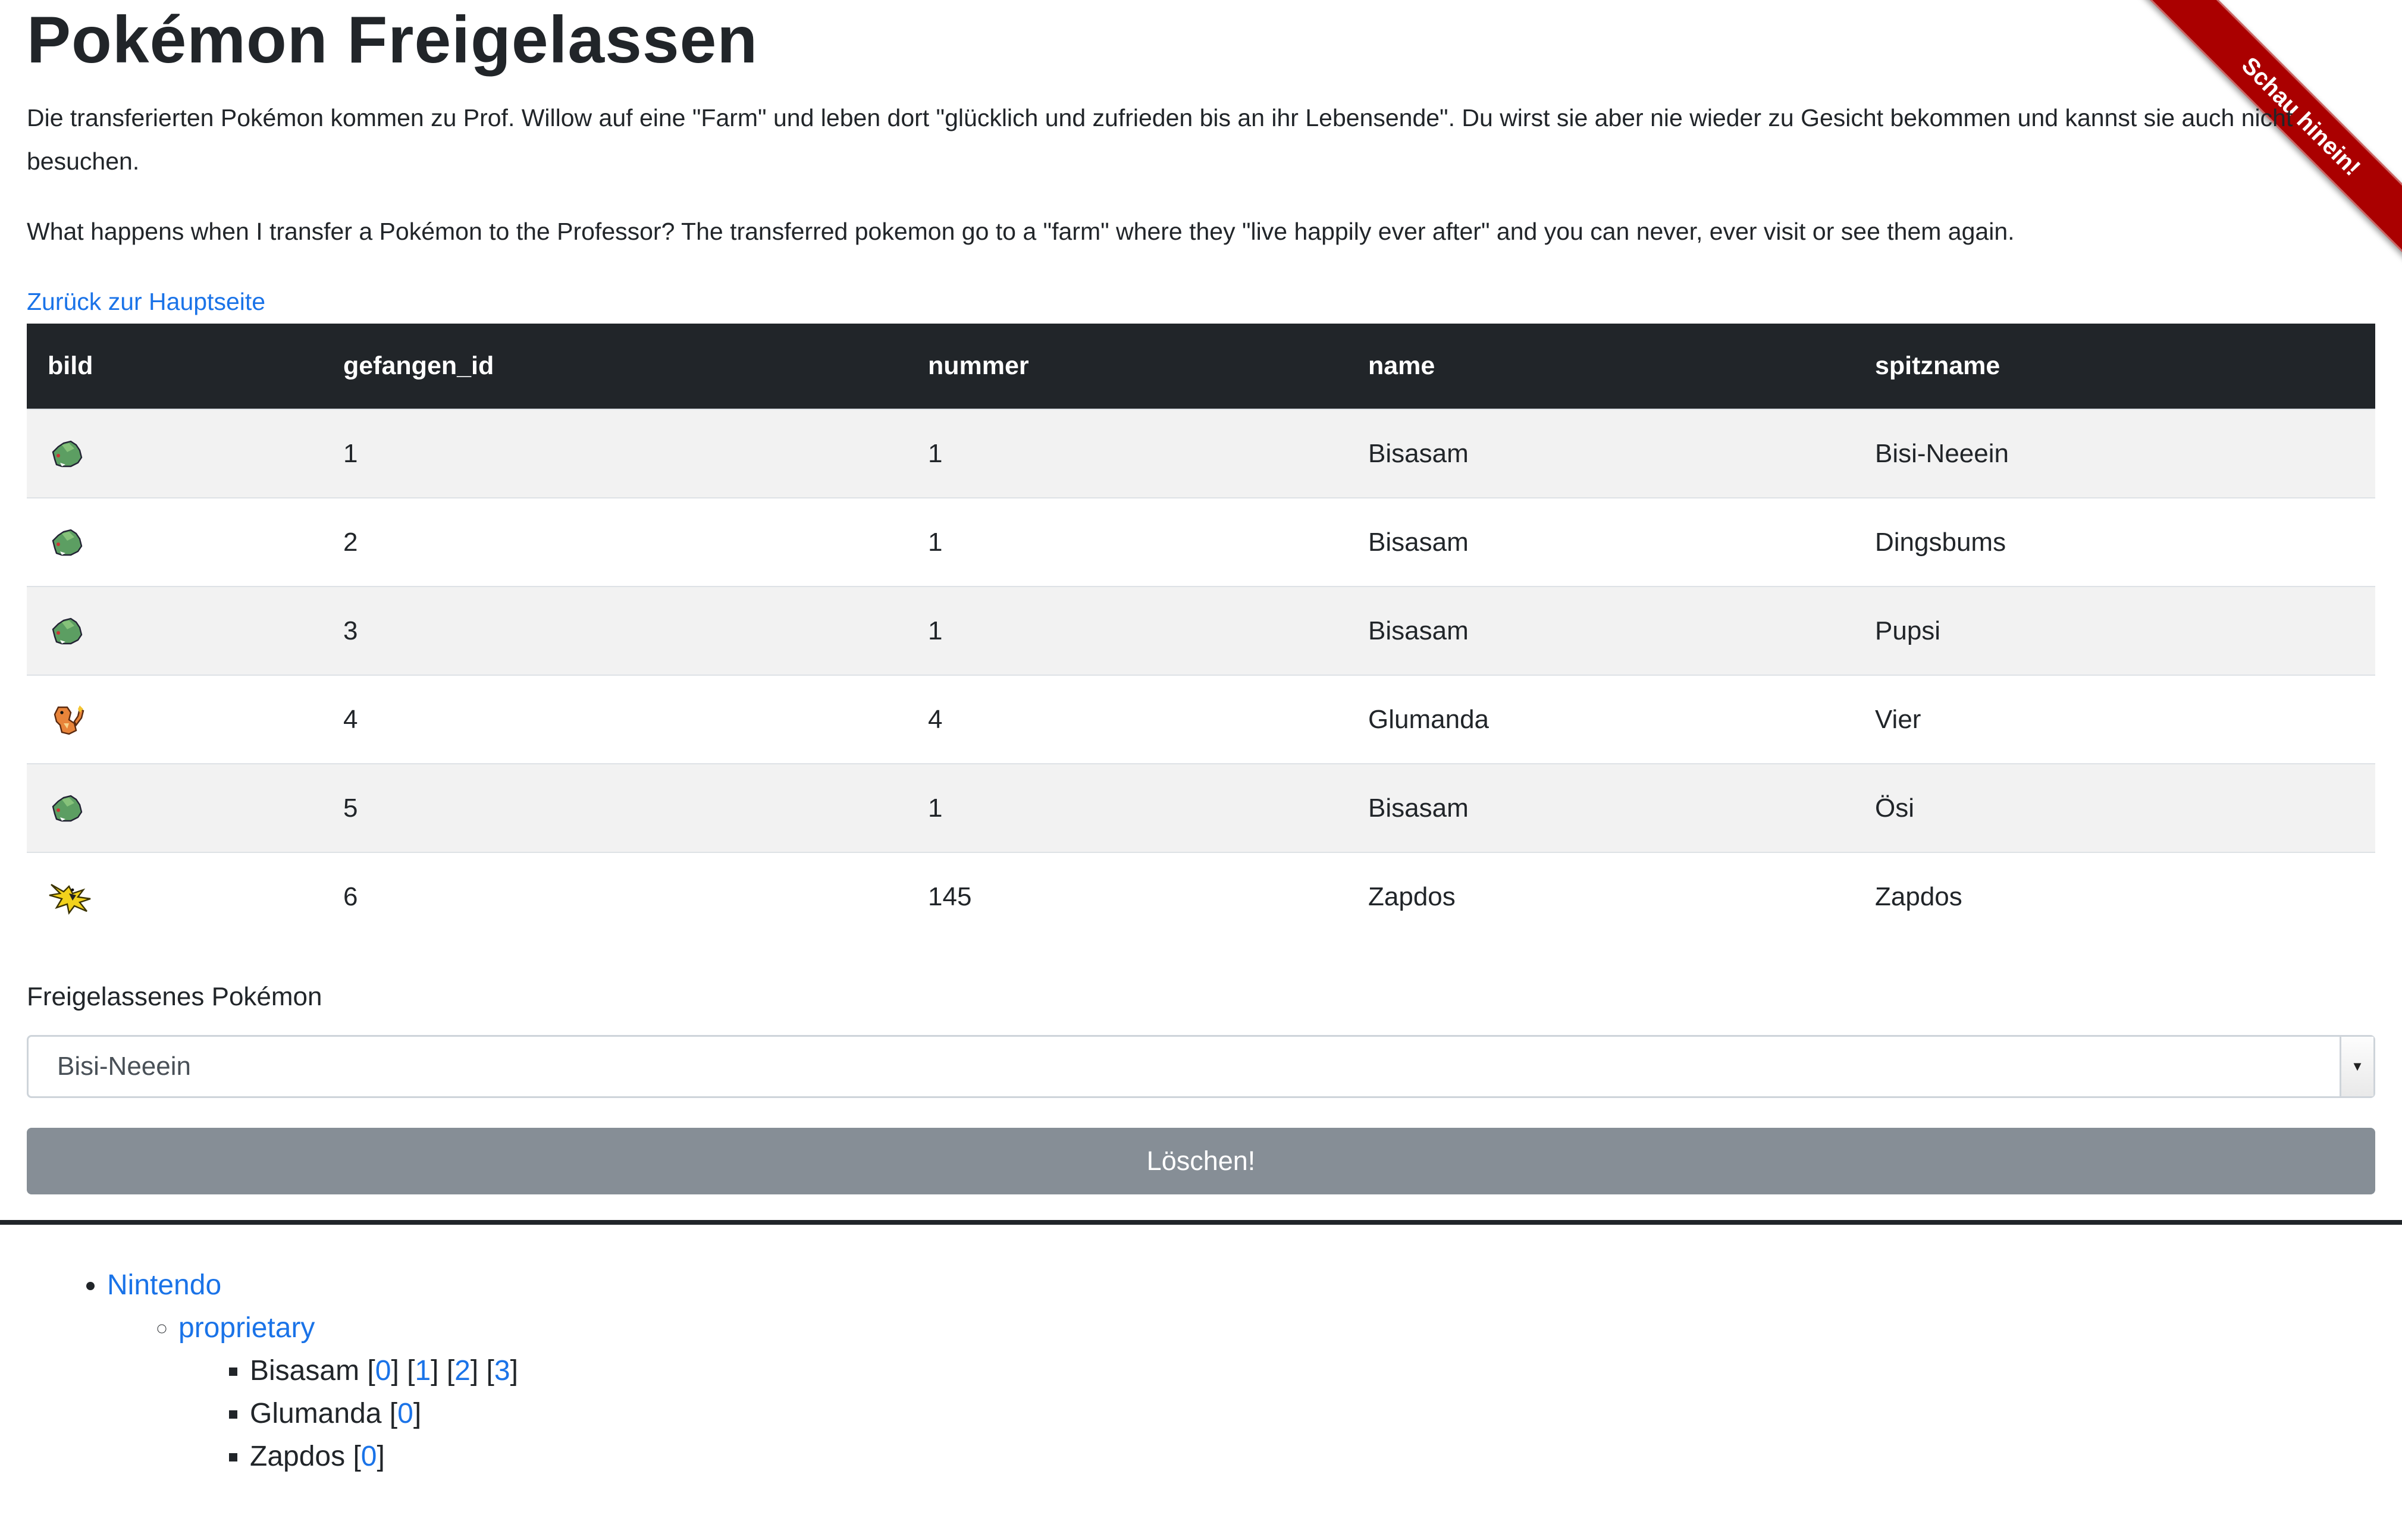  What do you see at coordinates (1127, 719) in the screenshot?
I see `cell-nummer: 4` at bounding box center [1127, 719].